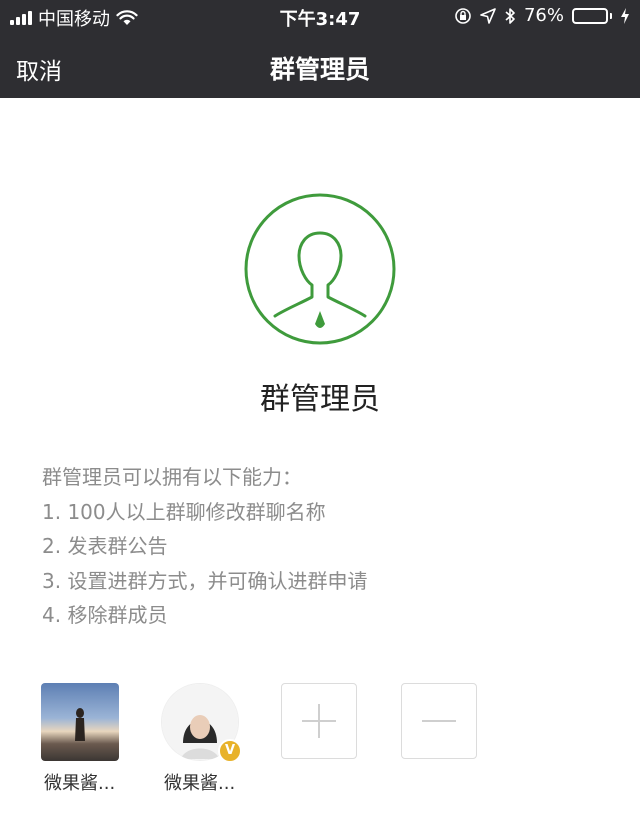  I want to click on add-admin-button, so click(319, 721).